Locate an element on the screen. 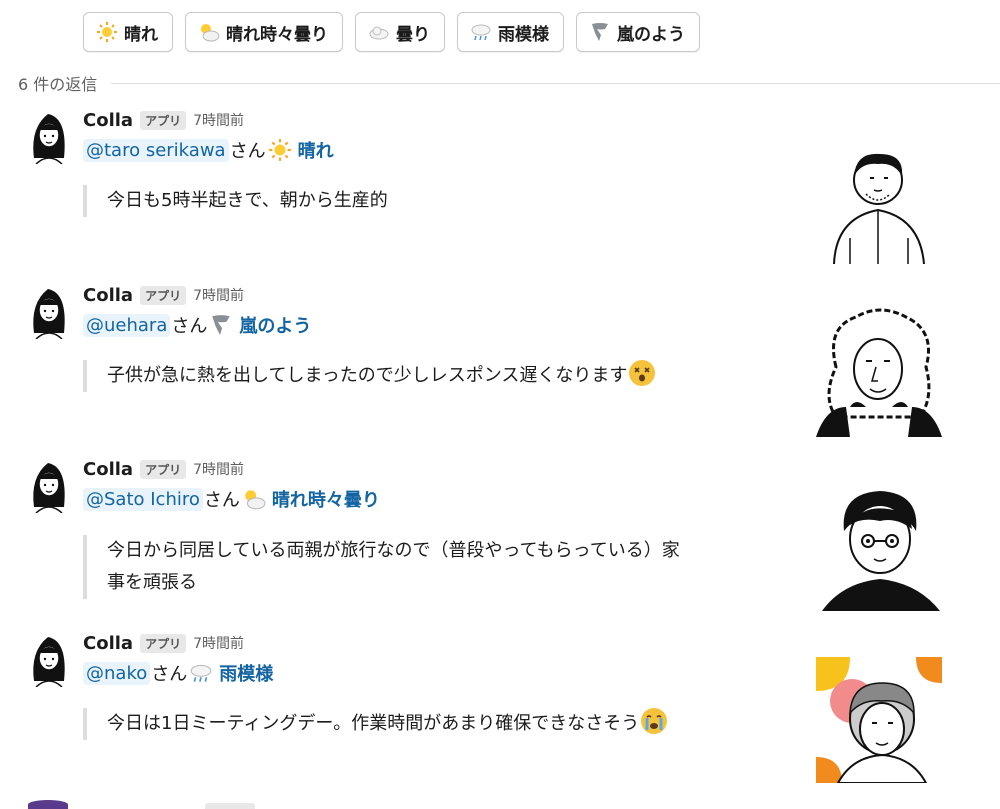 The image size is (1000, 809). weather-button-row: 晴れ 晴れ時々曇り 曇り 雨模様 嵐のよう is located at coordinates (391, 32).